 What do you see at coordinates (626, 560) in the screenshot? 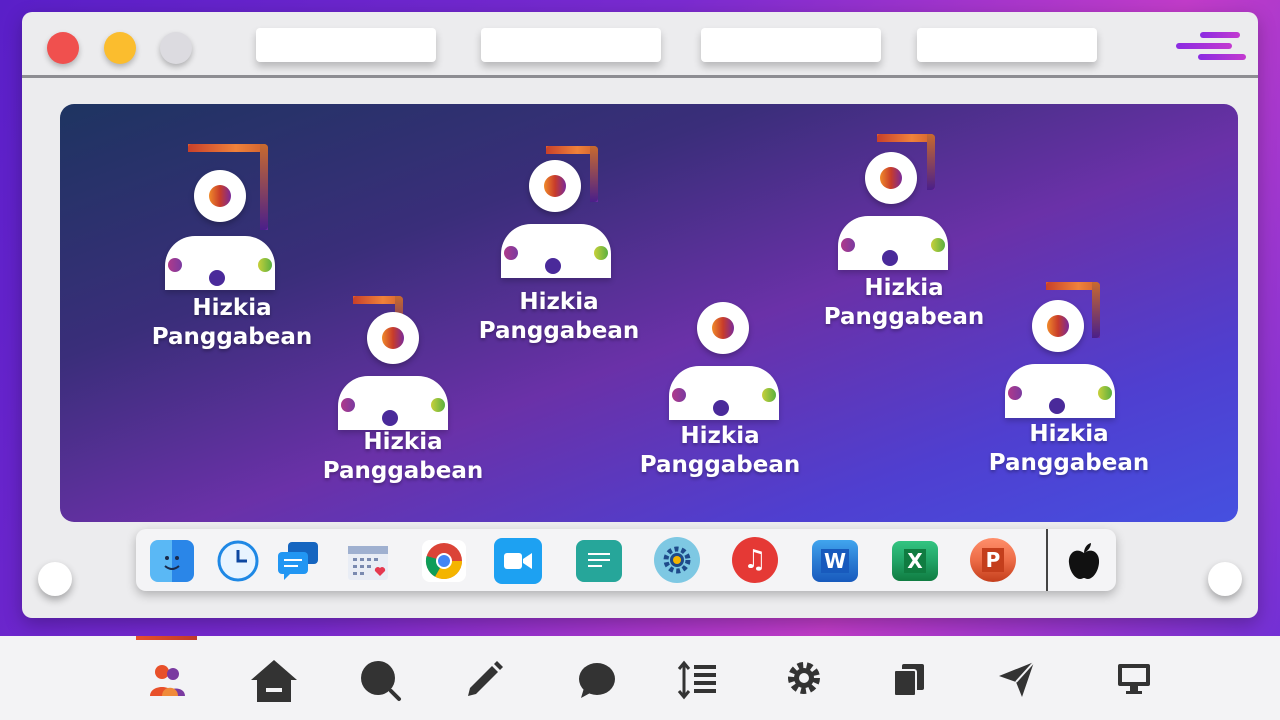
I see `dock: ♫ W X P` at bounding box center [626, 560].